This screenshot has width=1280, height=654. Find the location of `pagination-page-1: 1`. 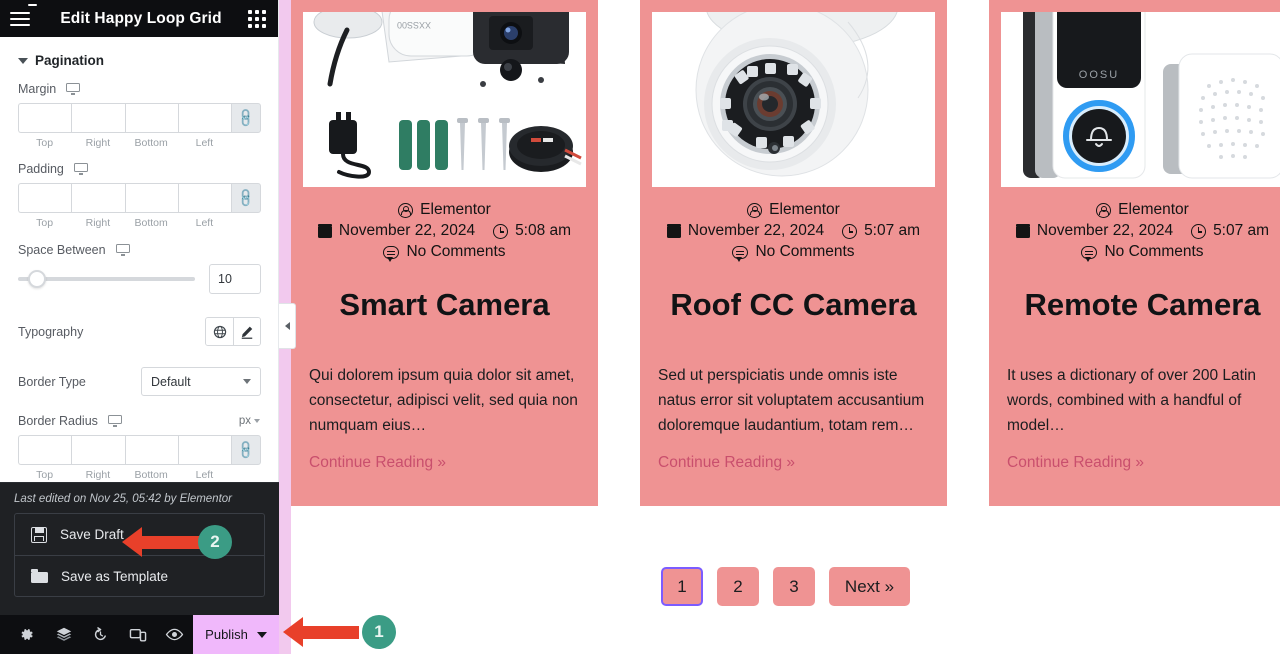

pagination-page-1: 1 is located at coordinates (681, 586).